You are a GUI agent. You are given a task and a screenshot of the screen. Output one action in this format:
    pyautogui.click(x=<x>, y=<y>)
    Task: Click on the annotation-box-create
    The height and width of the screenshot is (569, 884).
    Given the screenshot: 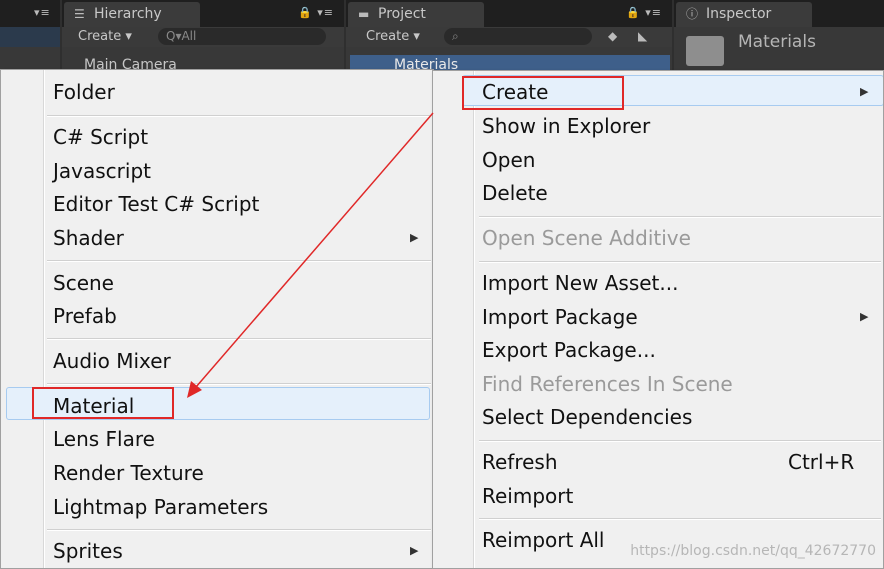 What is the action you would take?
    pyautogui.click(x=543, y=93)
    